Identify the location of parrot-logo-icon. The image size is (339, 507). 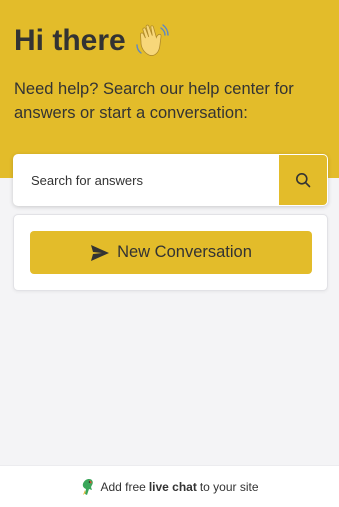
(88, 486).